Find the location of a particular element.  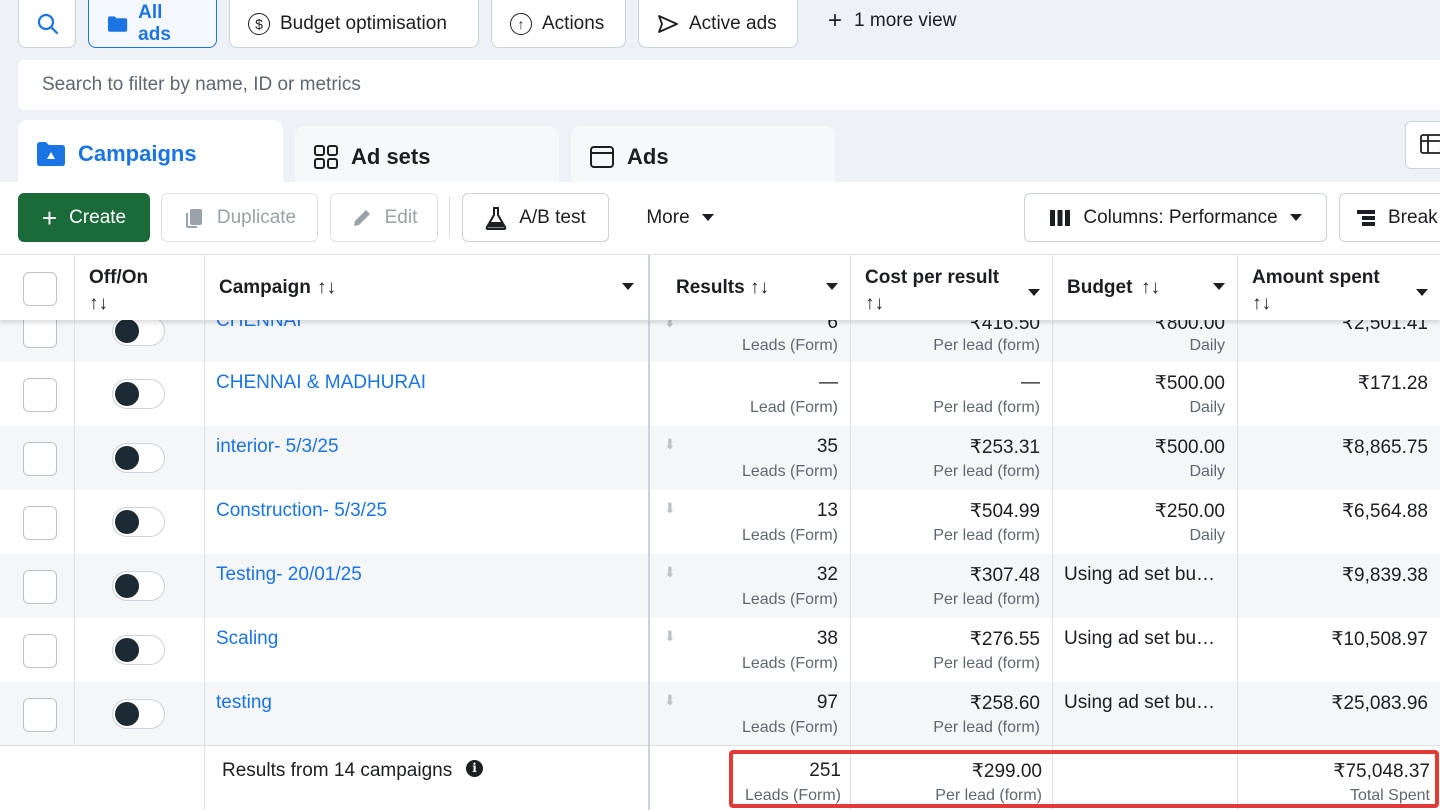

campaign-name-link: interior- 5/3/25 is located at coordinates (277, 447).